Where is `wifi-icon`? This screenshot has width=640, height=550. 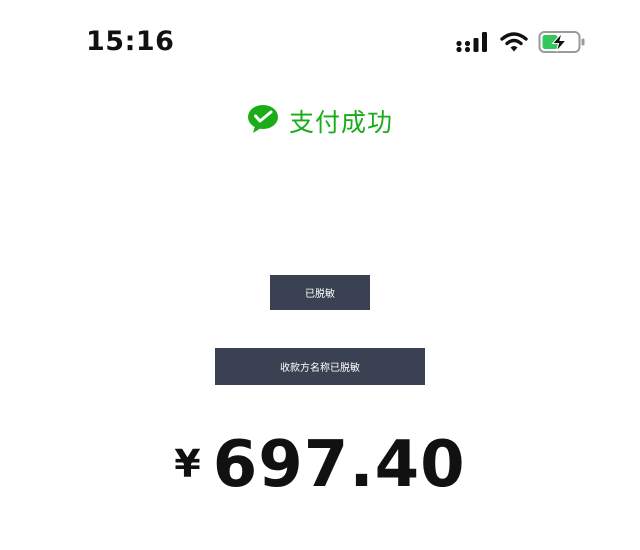 wifi-icon is located at coordinates (514, 44).